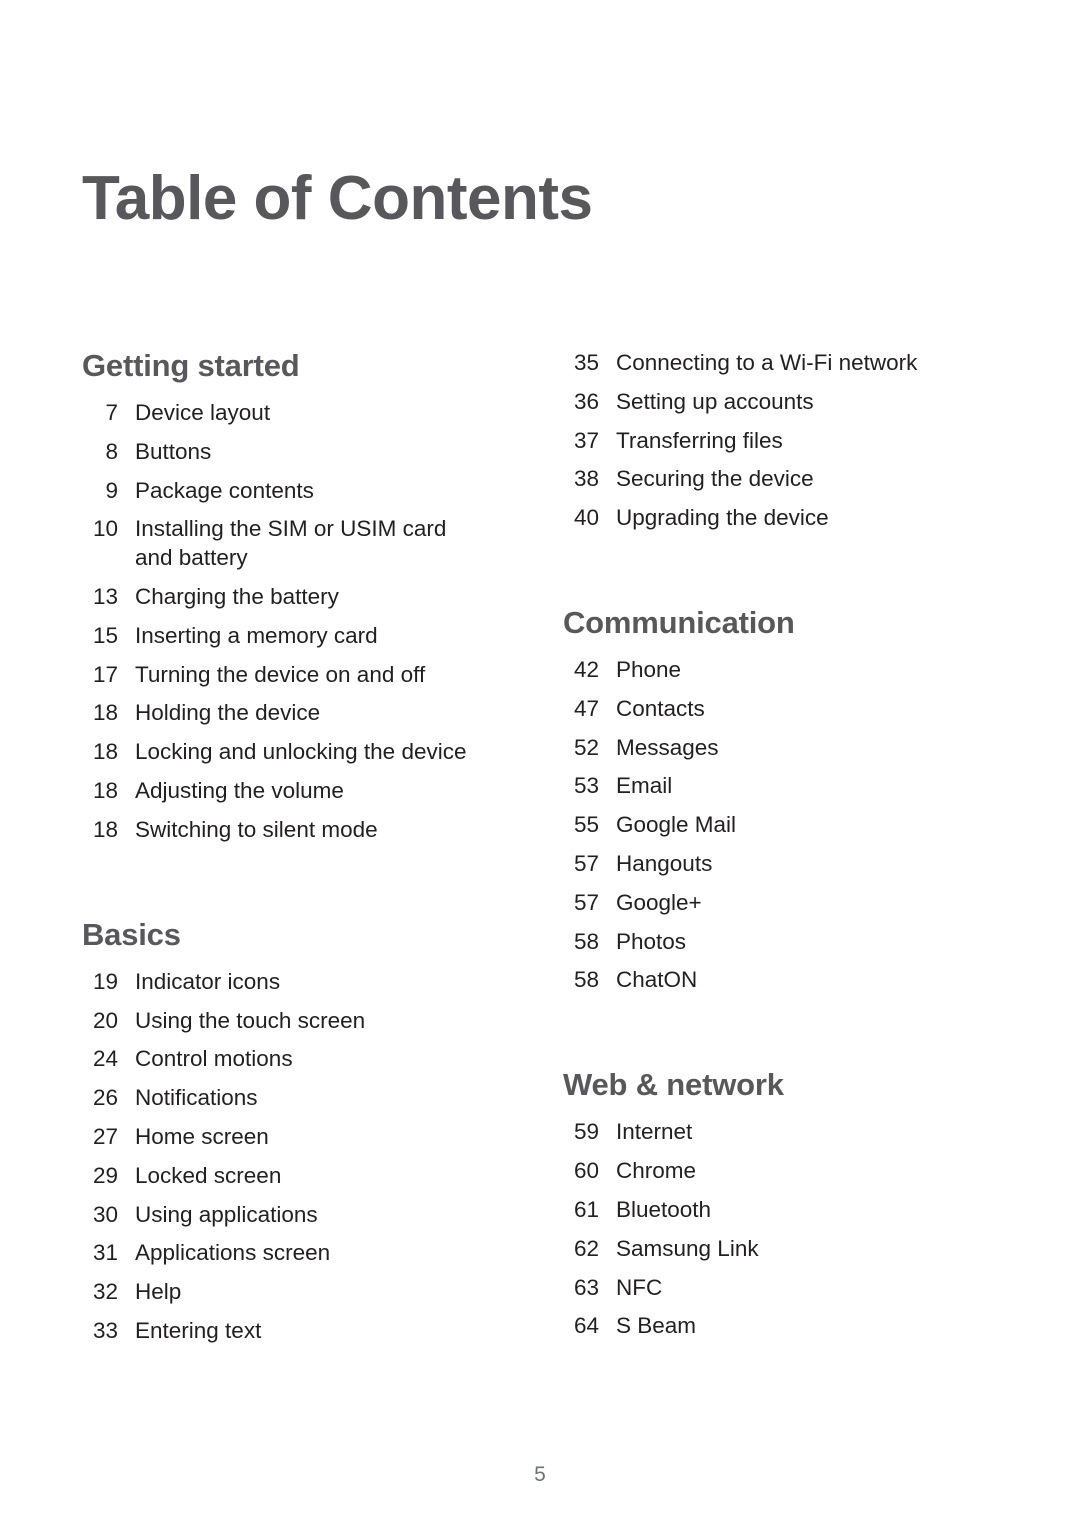 This screenshot has width=1080, height=1527. What do you see at coordinates (208, 1175) in the screenshot?
I see `toc-entry-title: Locked screen` at bounding box center [208, 1175].